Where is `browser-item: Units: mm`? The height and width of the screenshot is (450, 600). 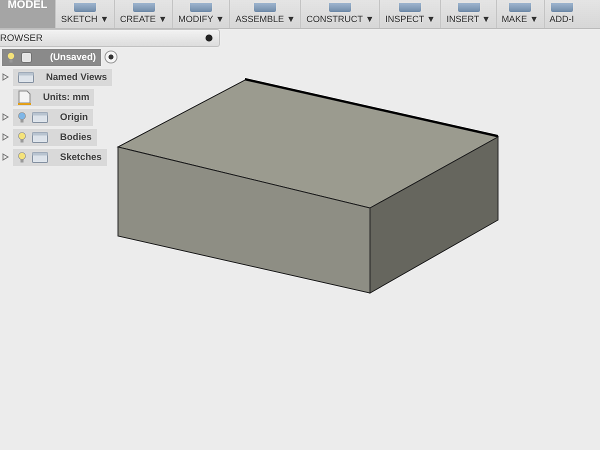 browser-item: Units: mm is located at coordinates (53, 97).